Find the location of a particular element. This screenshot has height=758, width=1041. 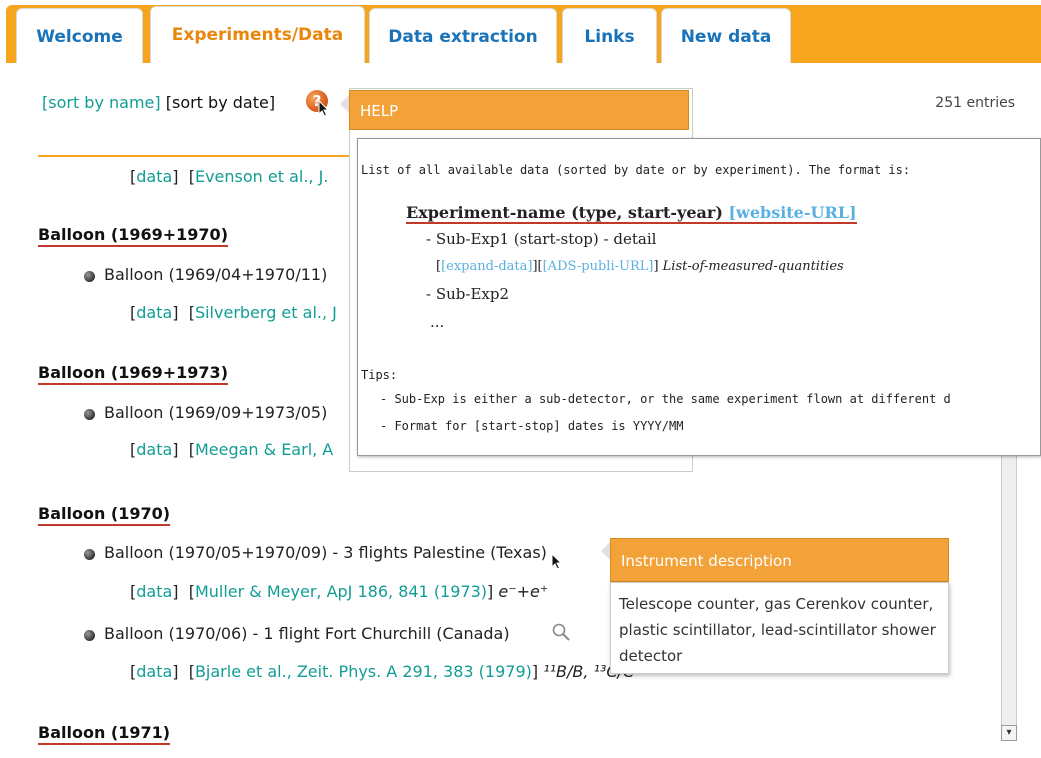

scroll-down-button: ▾ is located at coordinates (1009, 733).